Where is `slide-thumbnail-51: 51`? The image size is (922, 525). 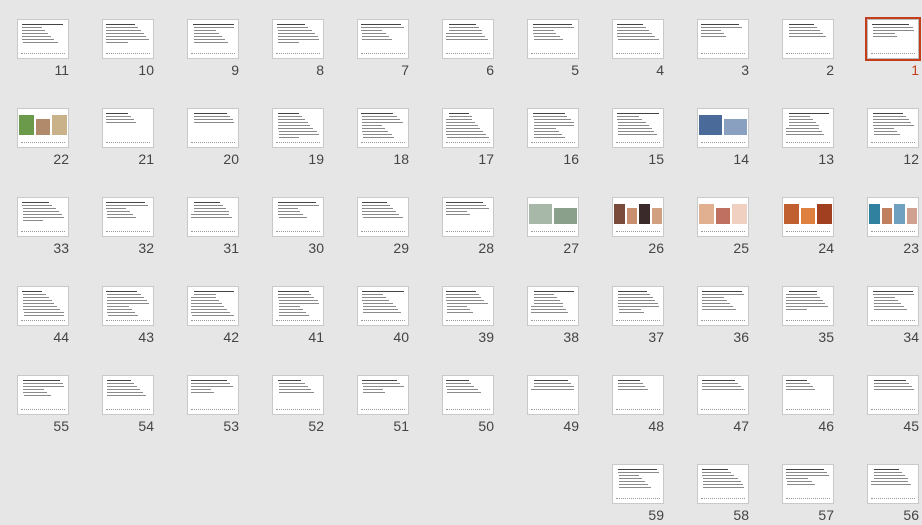 slide-thumbnail-51: 51 is located at coordinates (383, 405).